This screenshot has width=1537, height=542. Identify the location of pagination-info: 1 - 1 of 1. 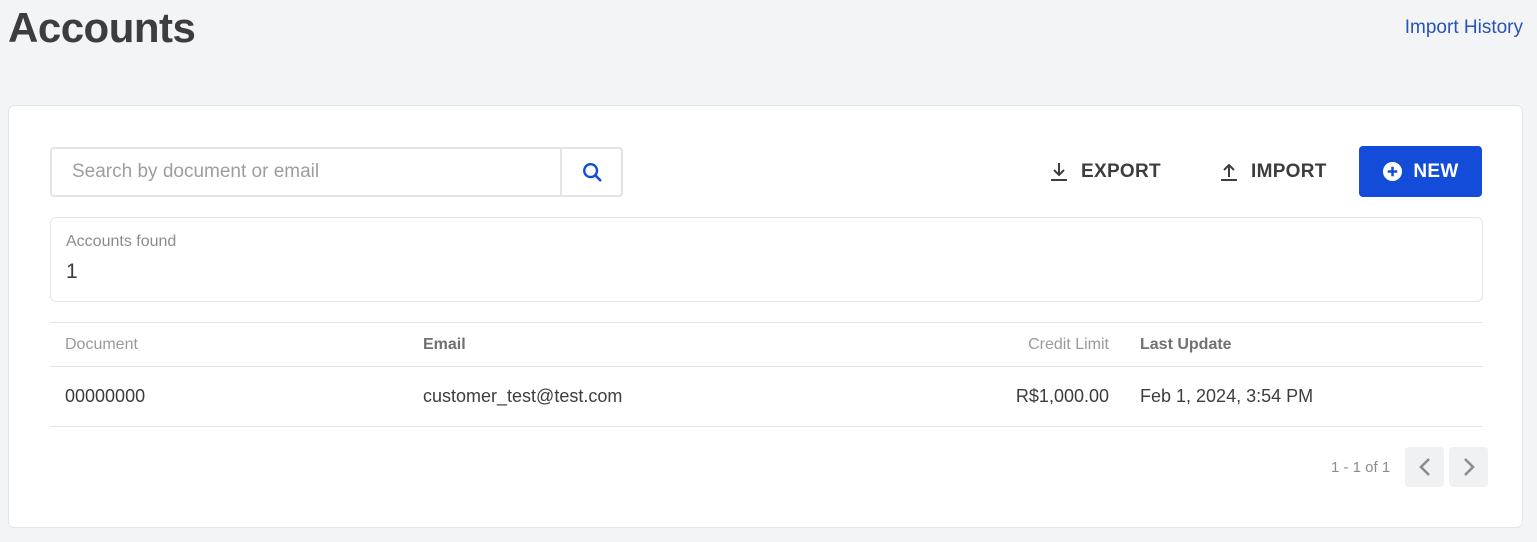
(1361, 467).